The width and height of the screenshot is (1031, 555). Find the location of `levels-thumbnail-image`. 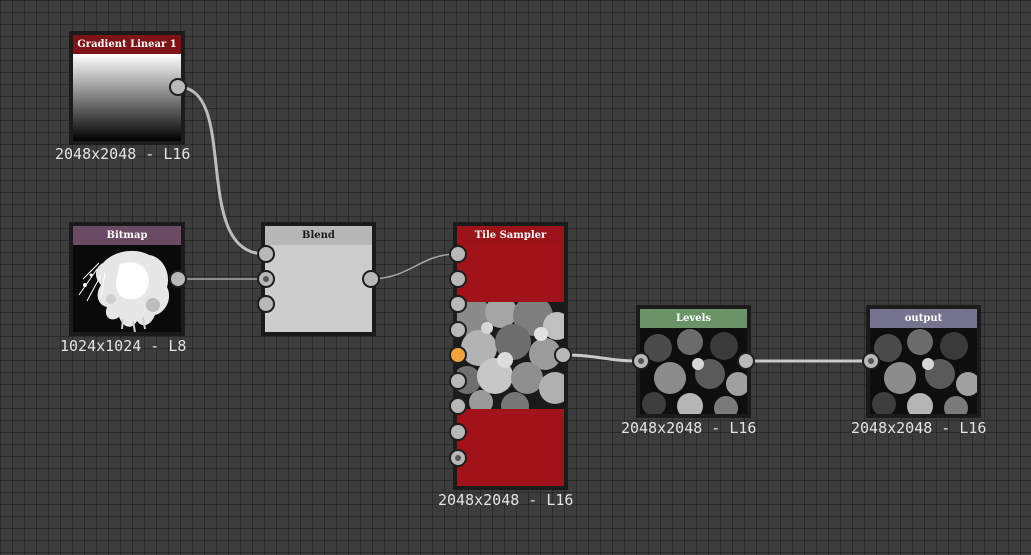

levels-thumbnail-image is located at coordinates (693, 371).